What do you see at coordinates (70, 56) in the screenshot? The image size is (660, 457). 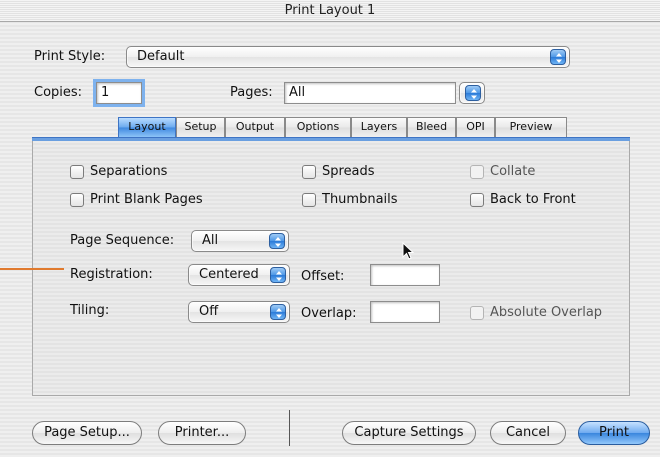 I see `print-style-label: Print Style:` at bounding box center [70, 56].